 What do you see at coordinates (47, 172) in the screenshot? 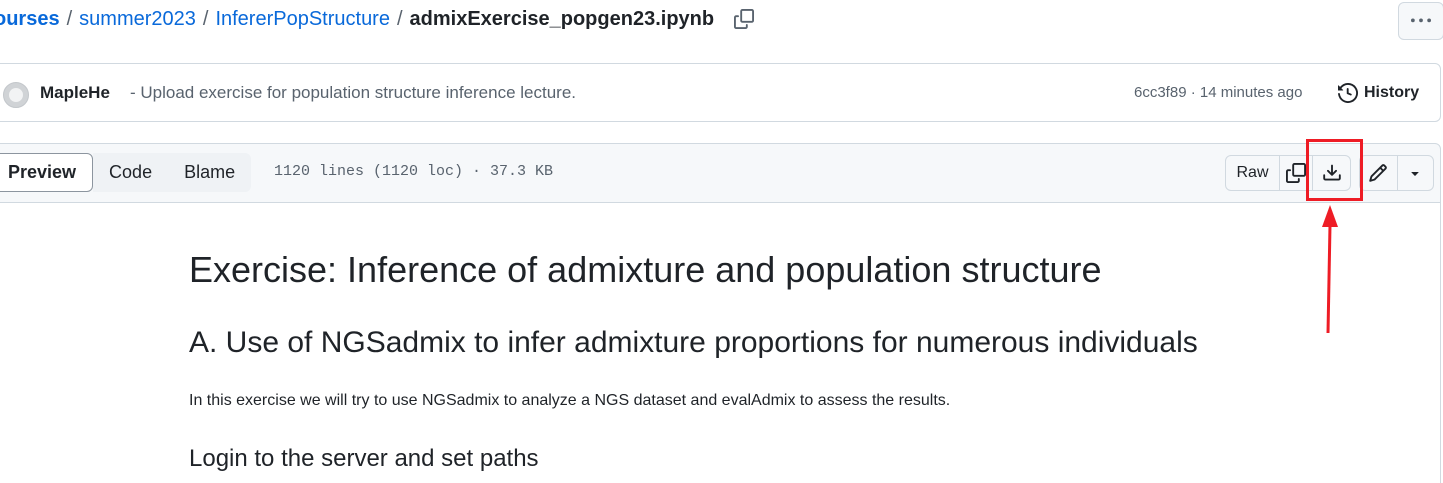
I see `tab-preview: Preview` at bounding box center [47, 172].